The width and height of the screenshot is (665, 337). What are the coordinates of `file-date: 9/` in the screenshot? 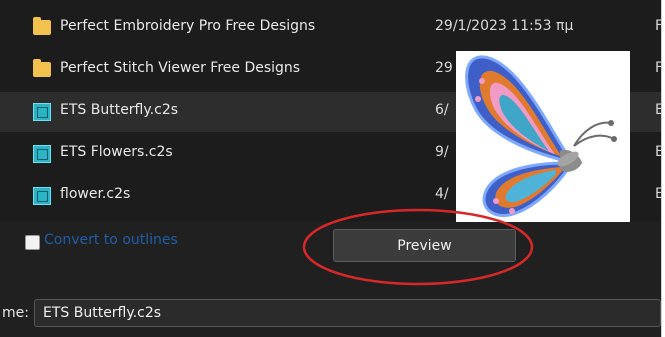 It's located at (442, 152).